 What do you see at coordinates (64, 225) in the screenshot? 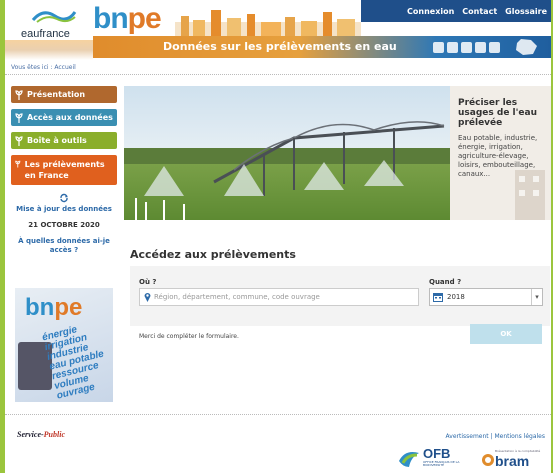
I see `update-date: 21 OCTOBRE 2020` at bounding box center [64, 225].